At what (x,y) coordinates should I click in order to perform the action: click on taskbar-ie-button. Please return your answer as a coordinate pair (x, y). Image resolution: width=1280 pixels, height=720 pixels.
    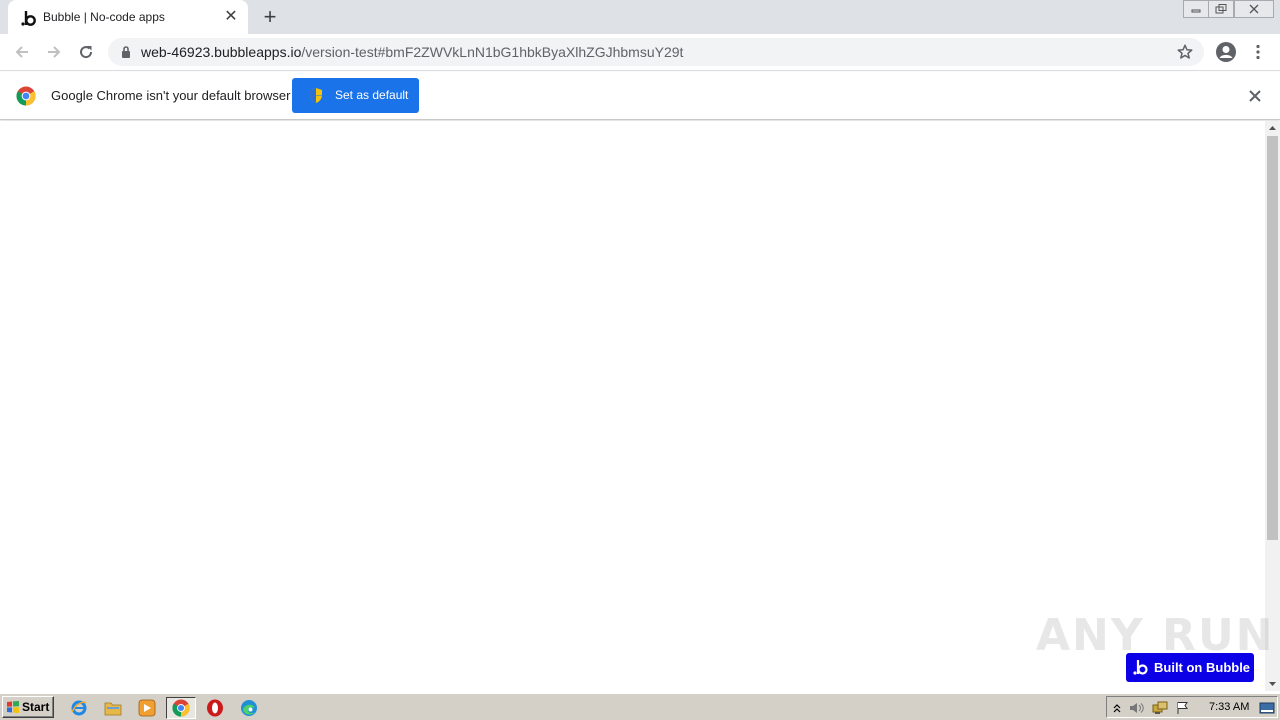
    Looking at the image, I should click on (79, 708).